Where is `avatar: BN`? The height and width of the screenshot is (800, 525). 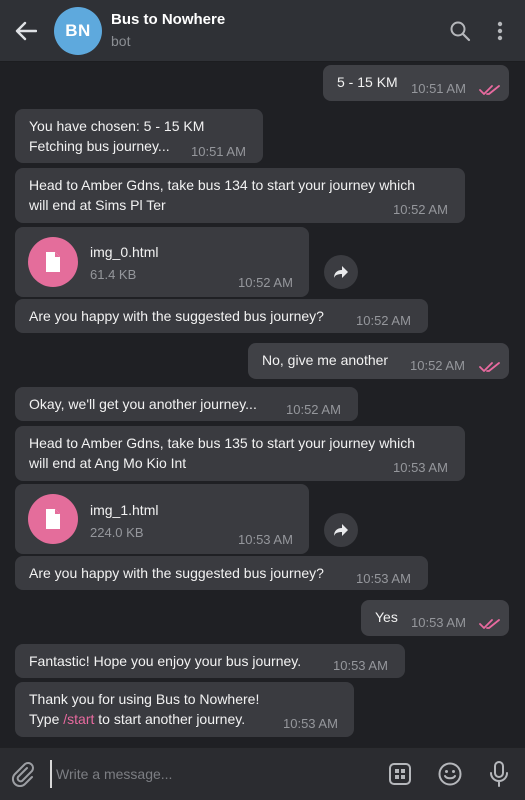 avatar: BN is located at coordinates (78, 31).